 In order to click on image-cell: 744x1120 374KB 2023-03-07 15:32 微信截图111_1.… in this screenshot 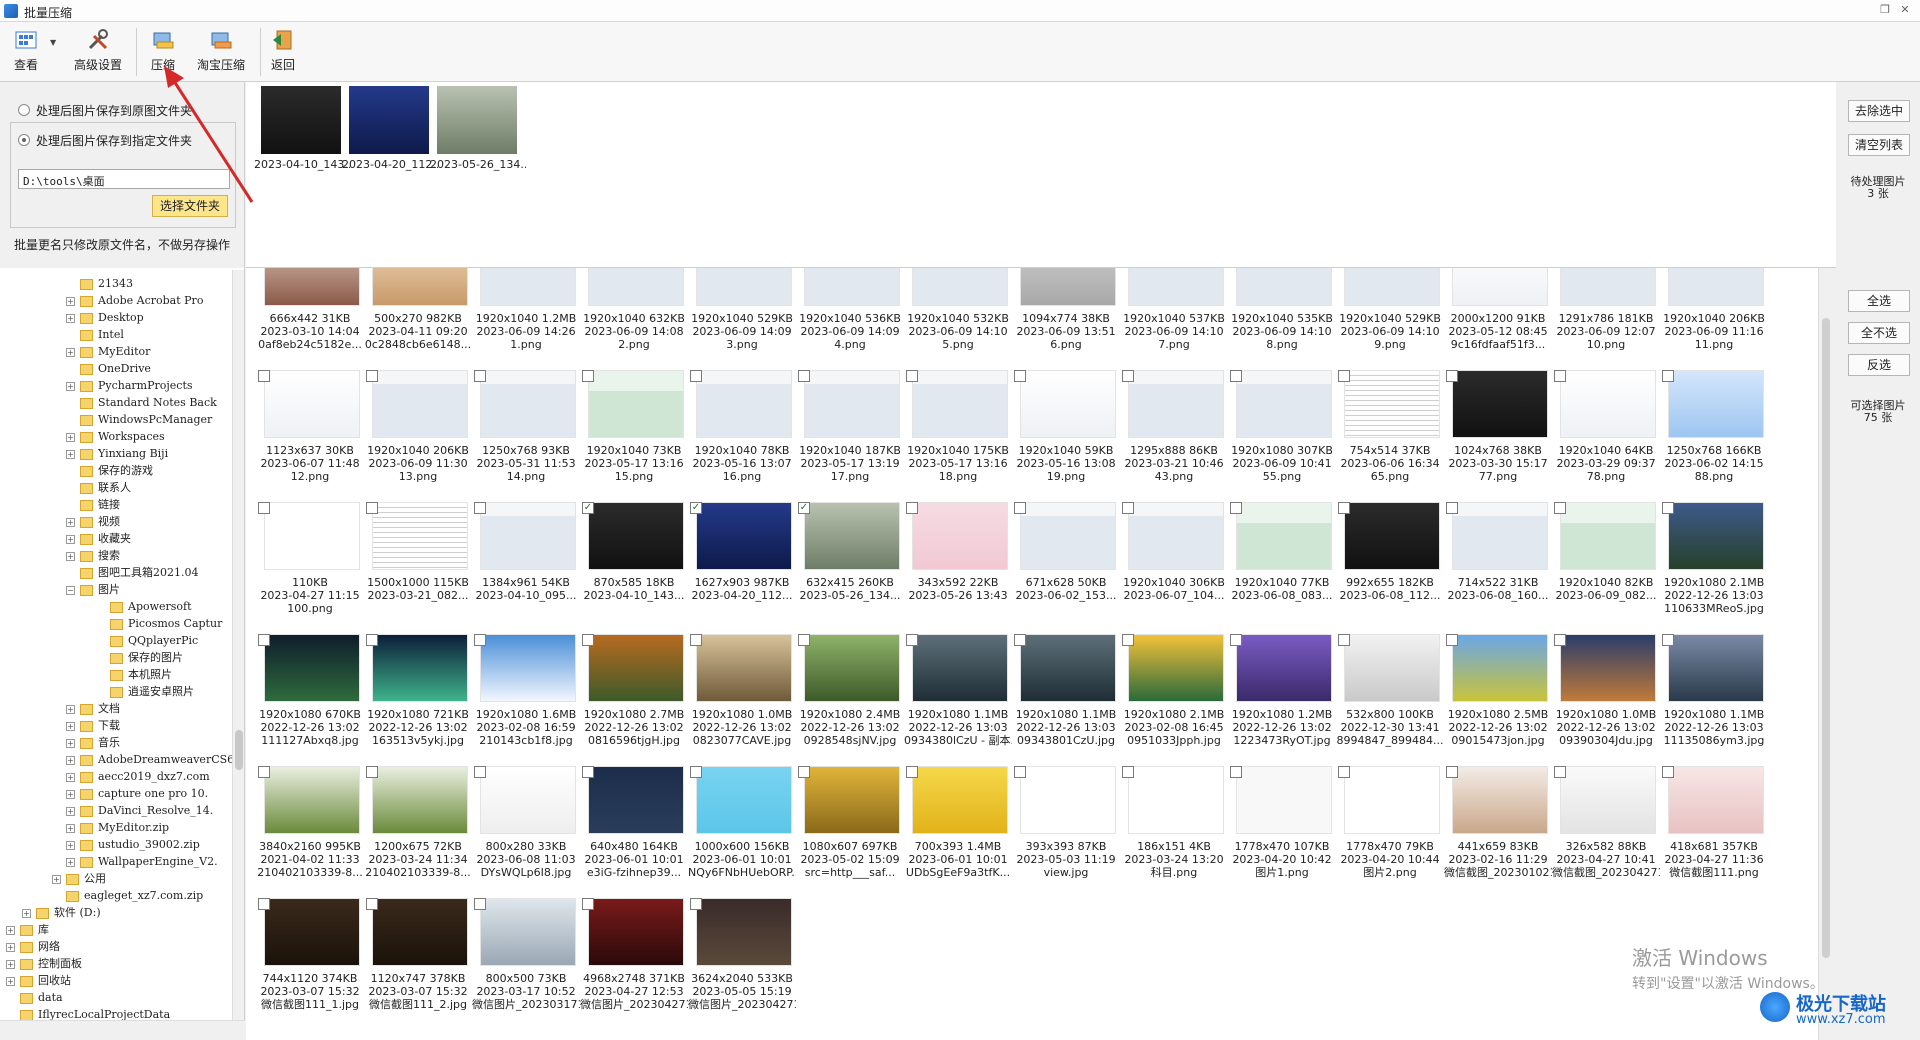, I will do `click(308, 963)`.